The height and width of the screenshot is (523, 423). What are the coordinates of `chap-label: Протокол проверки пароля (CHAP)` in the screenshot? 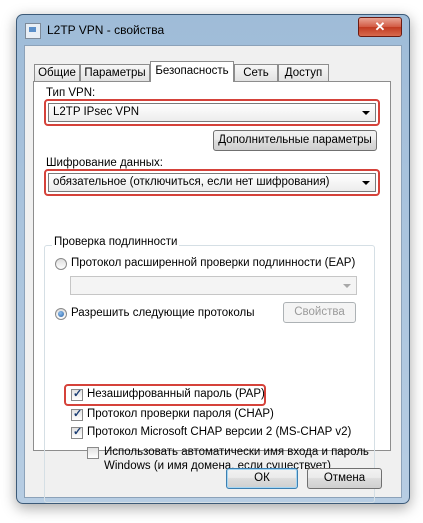 It's located at (180, 414).